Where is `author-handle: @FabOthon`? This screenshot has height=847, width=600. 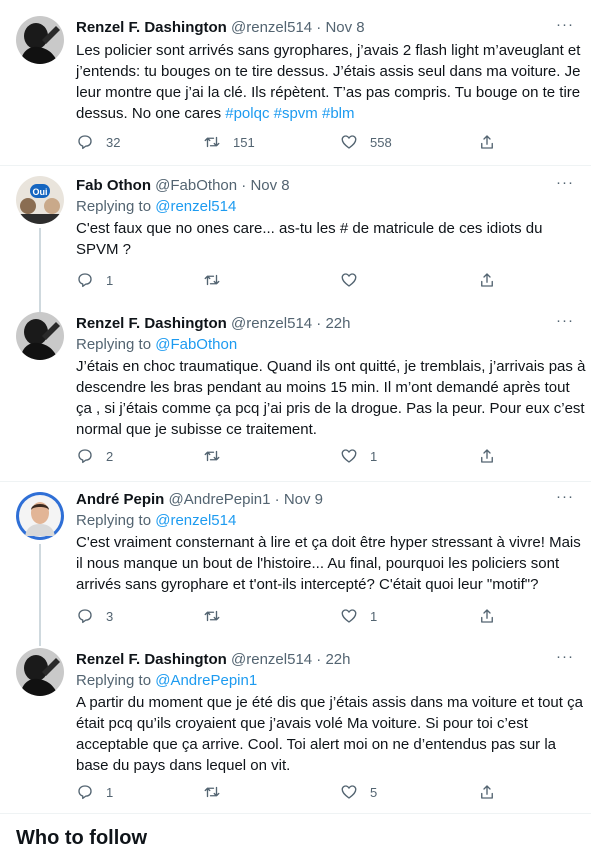
author-handle: @FabOthon is located at coordinates (196, 185).